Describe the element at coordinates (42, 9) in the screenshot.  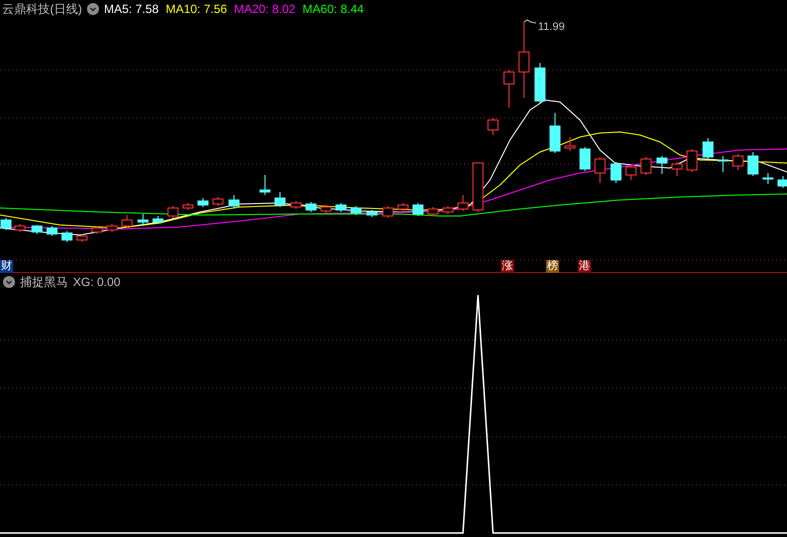
I see `chart-title: 云鼎科技(日线)` at that location.